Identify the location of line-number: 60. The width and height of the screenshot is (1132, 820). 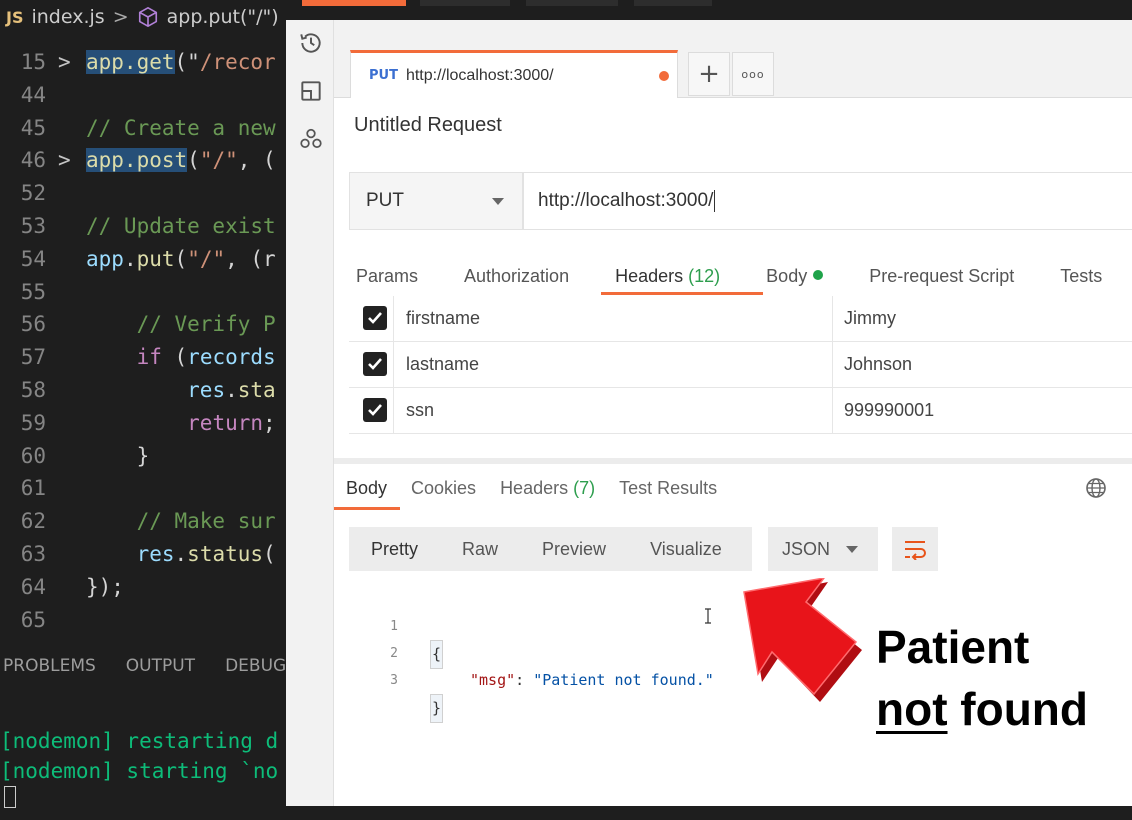
(33, 455).